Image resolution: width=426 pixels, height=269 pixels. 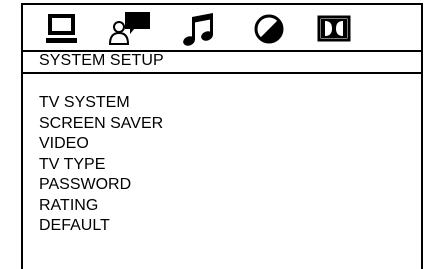 What do you see at coordinates (101, 206) in the screenshot?
I see `menu-item-rating: RATING` at bounding box center [101, 206].